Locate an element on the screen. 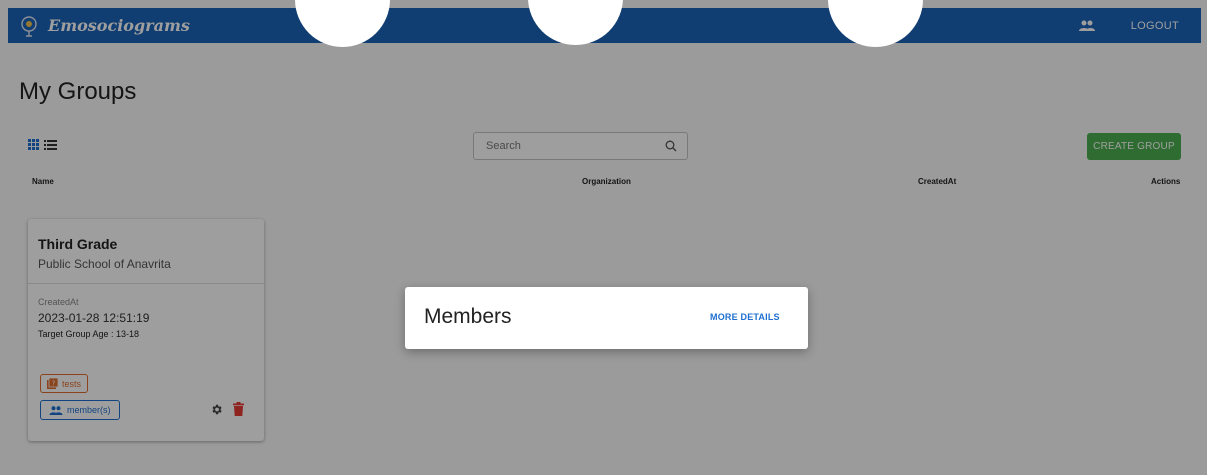 The width and height of the screenshot is (1207, 475). more-details-button: MORE DETAILS is located at coordinates (745, 317).